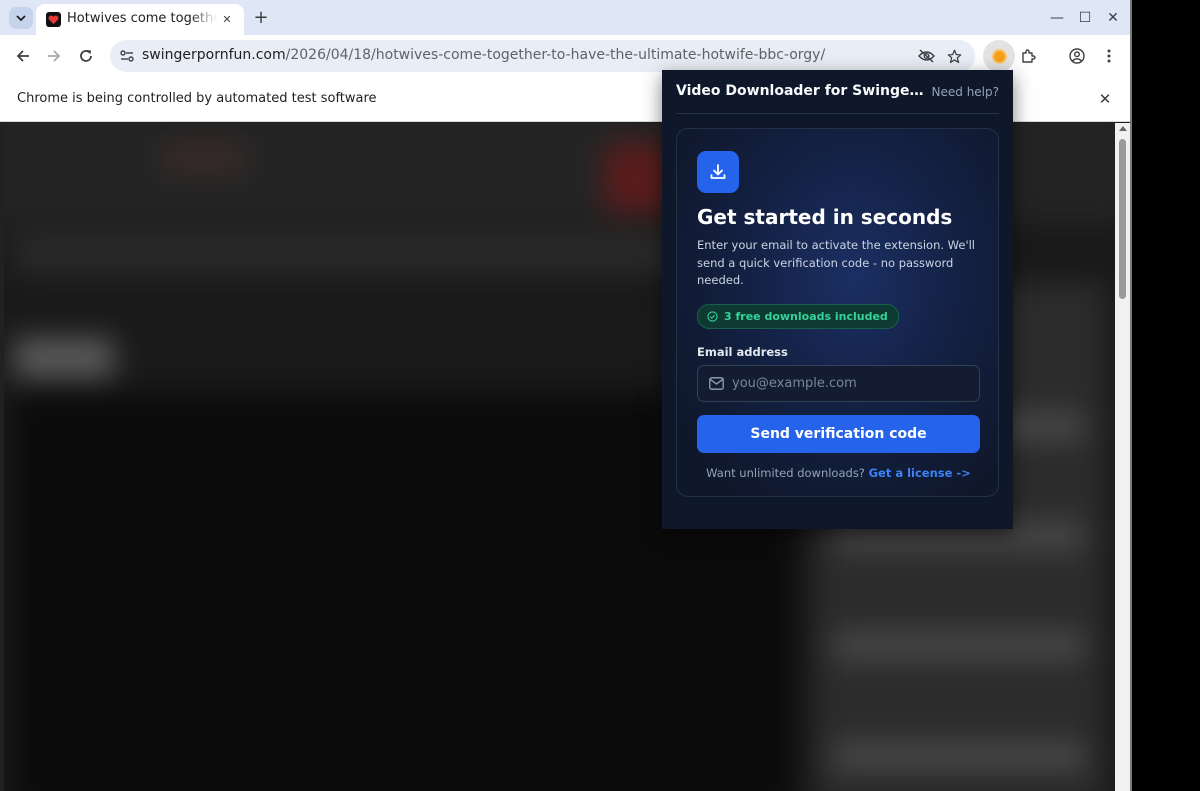  What do you see at coordinates (1057, 18) in the screenshot?
I see `minimize-button: —` at bounding box center [1057, 18].